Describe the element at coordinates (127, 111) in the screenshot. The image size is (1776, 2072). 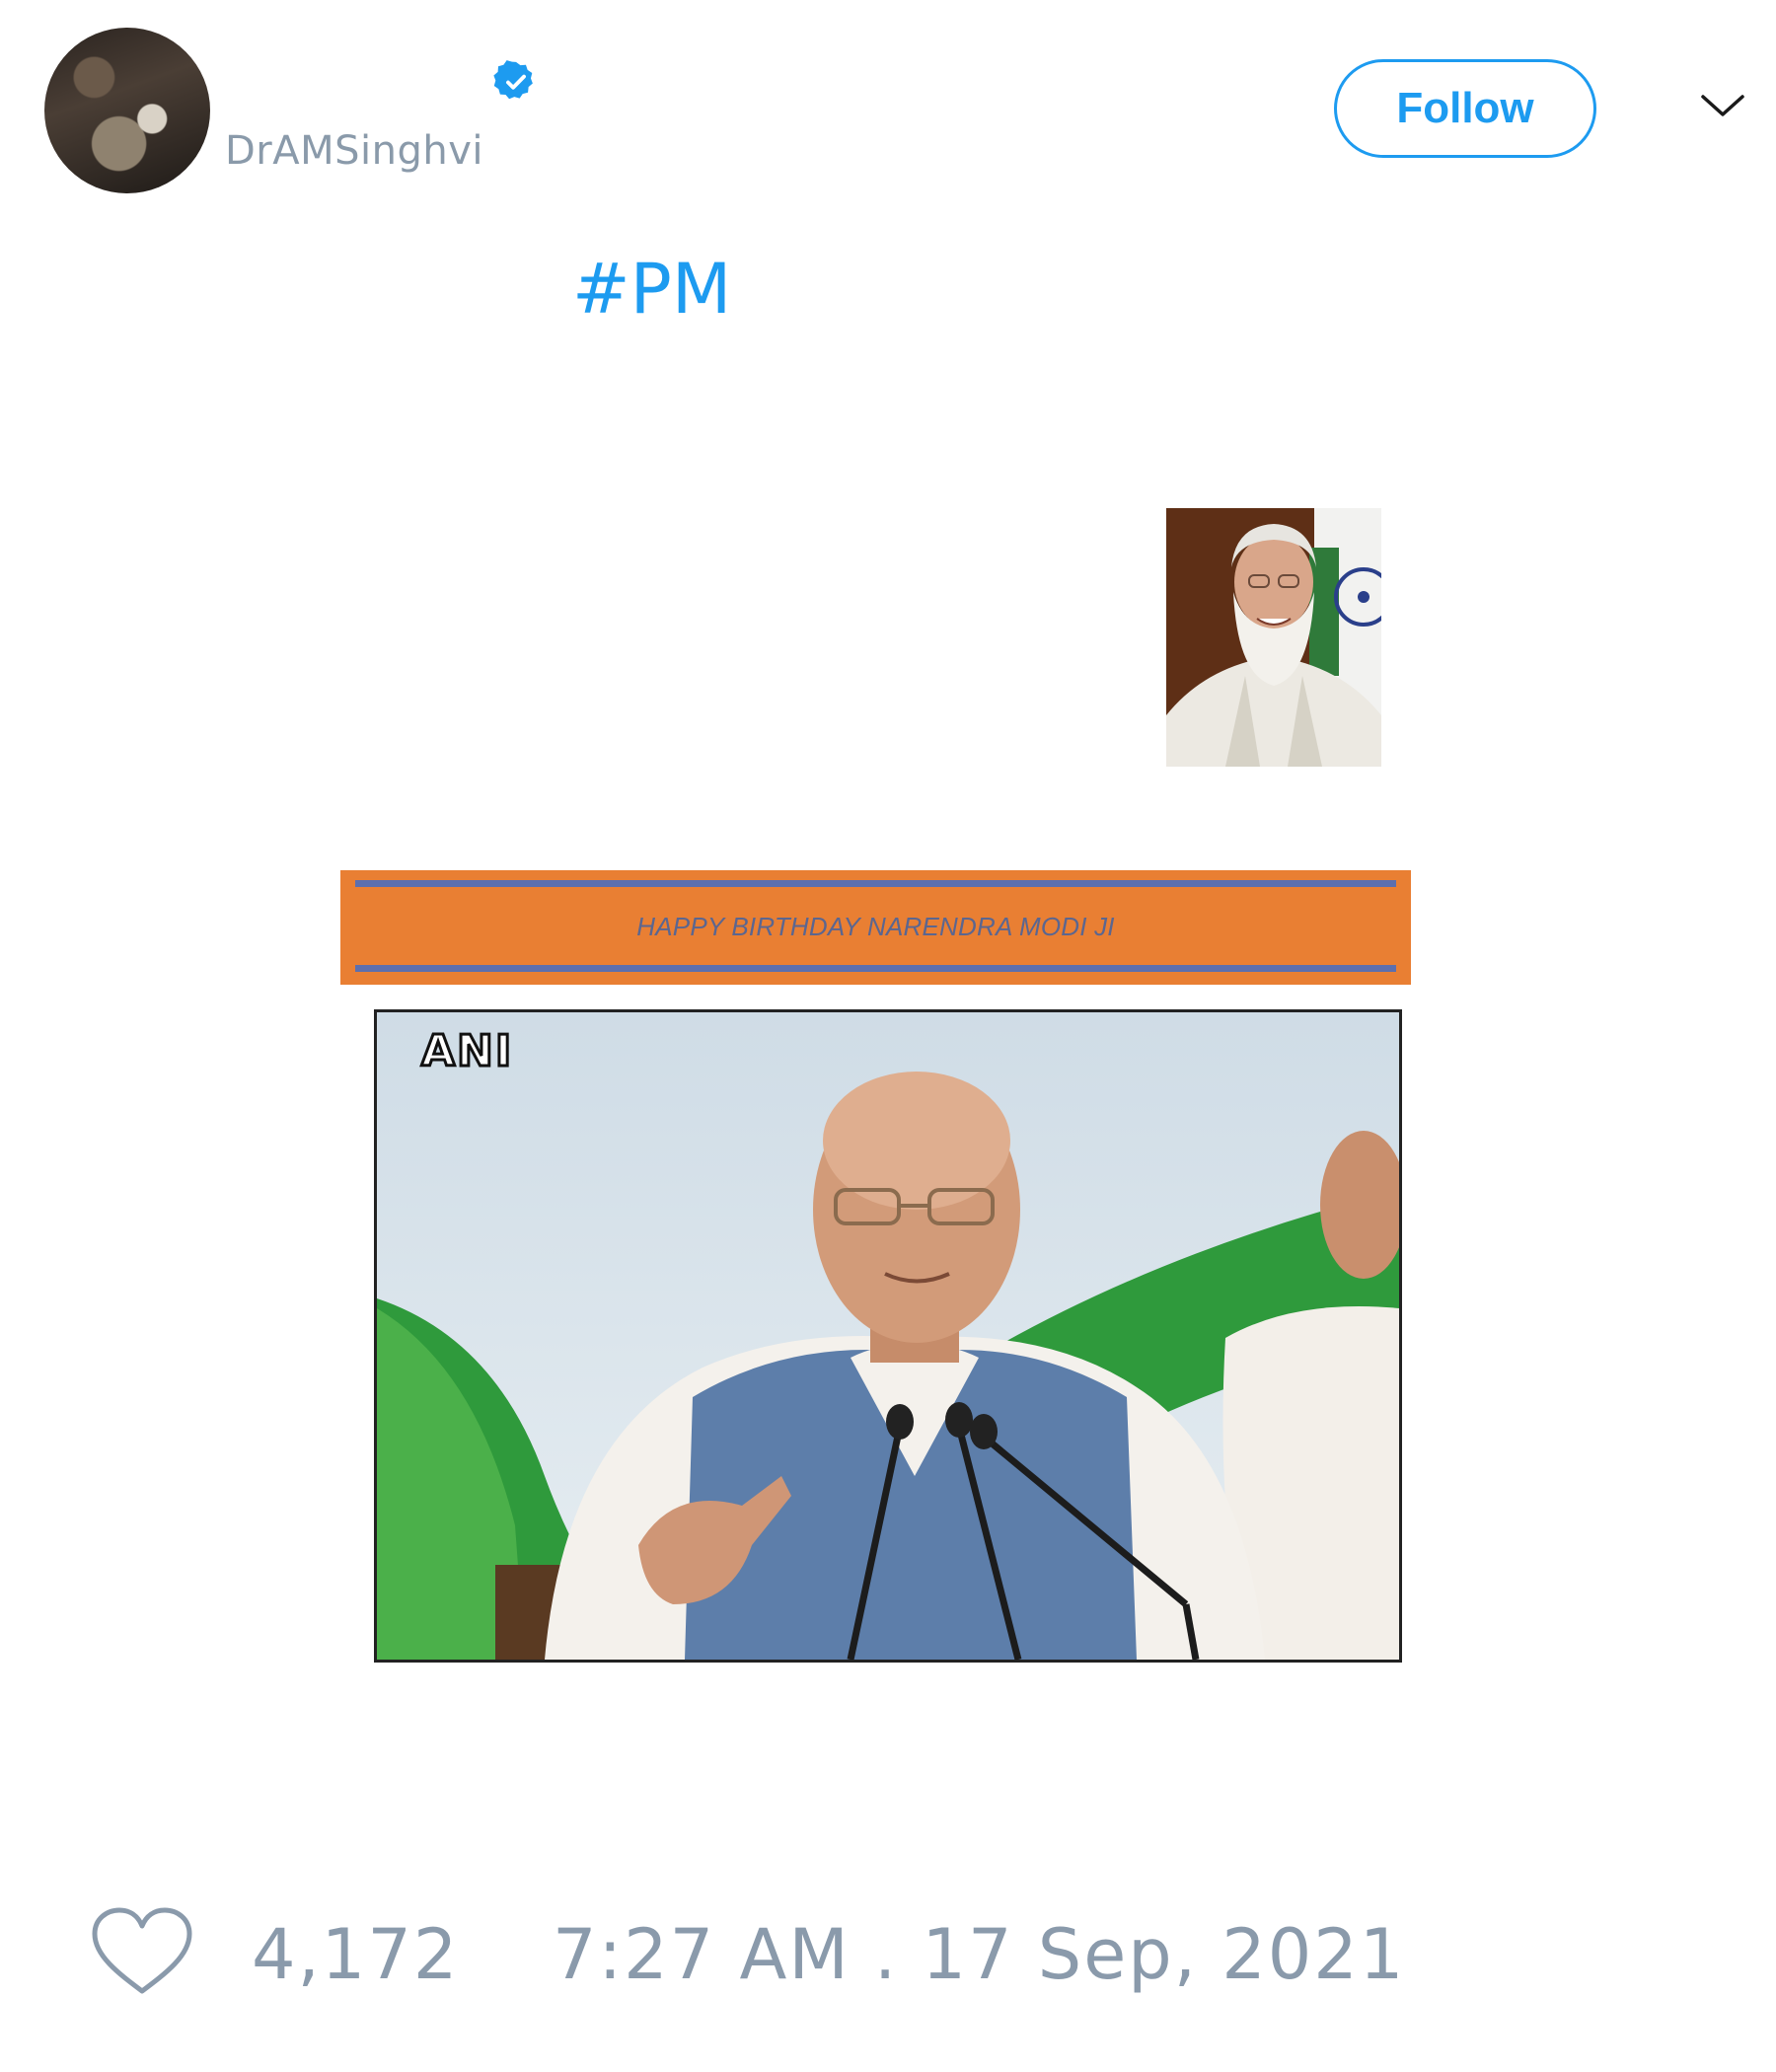
I see `avatar` at that location.